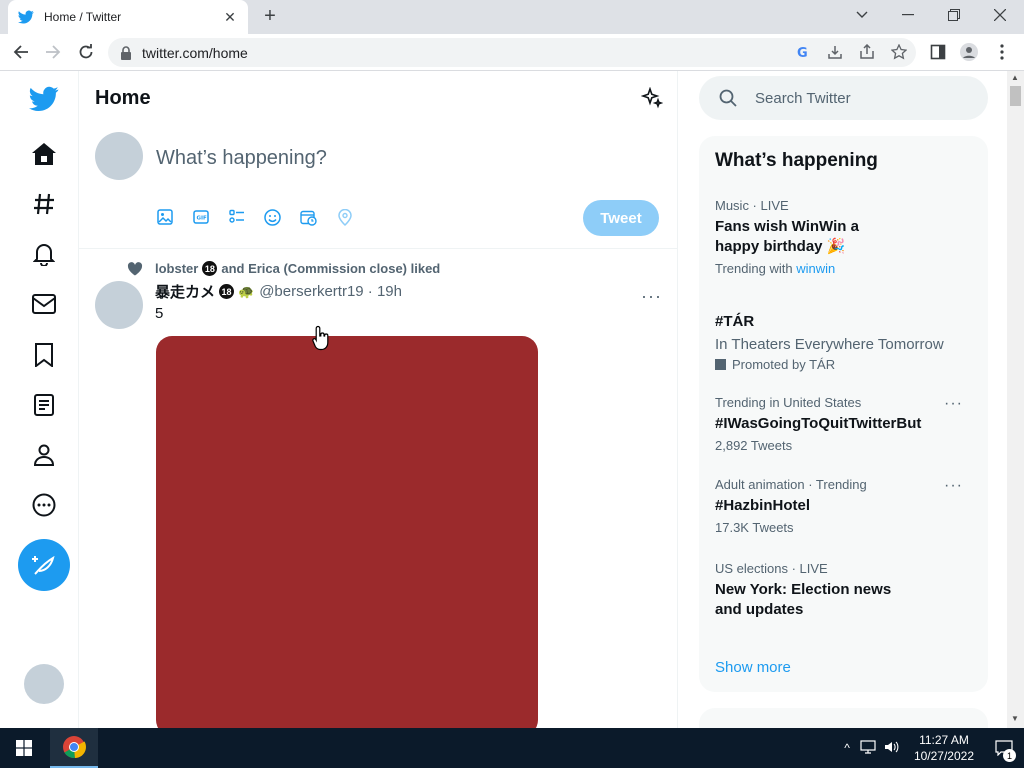 This screenshot has width=1024, height=768. I want to click on trend-link: winwin, so click(815, 268).